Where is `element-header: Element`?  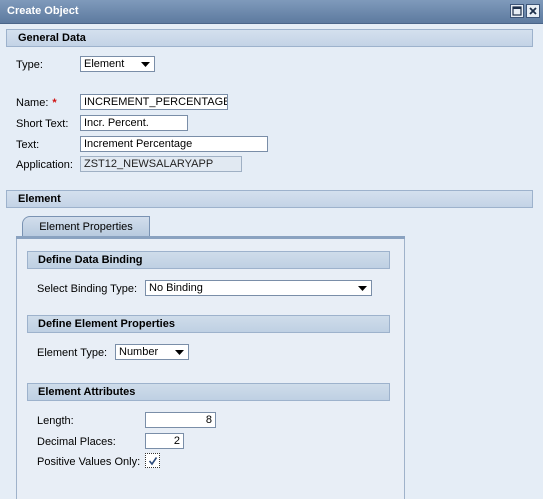
element-header: Element is located at coordinates (269, 199).